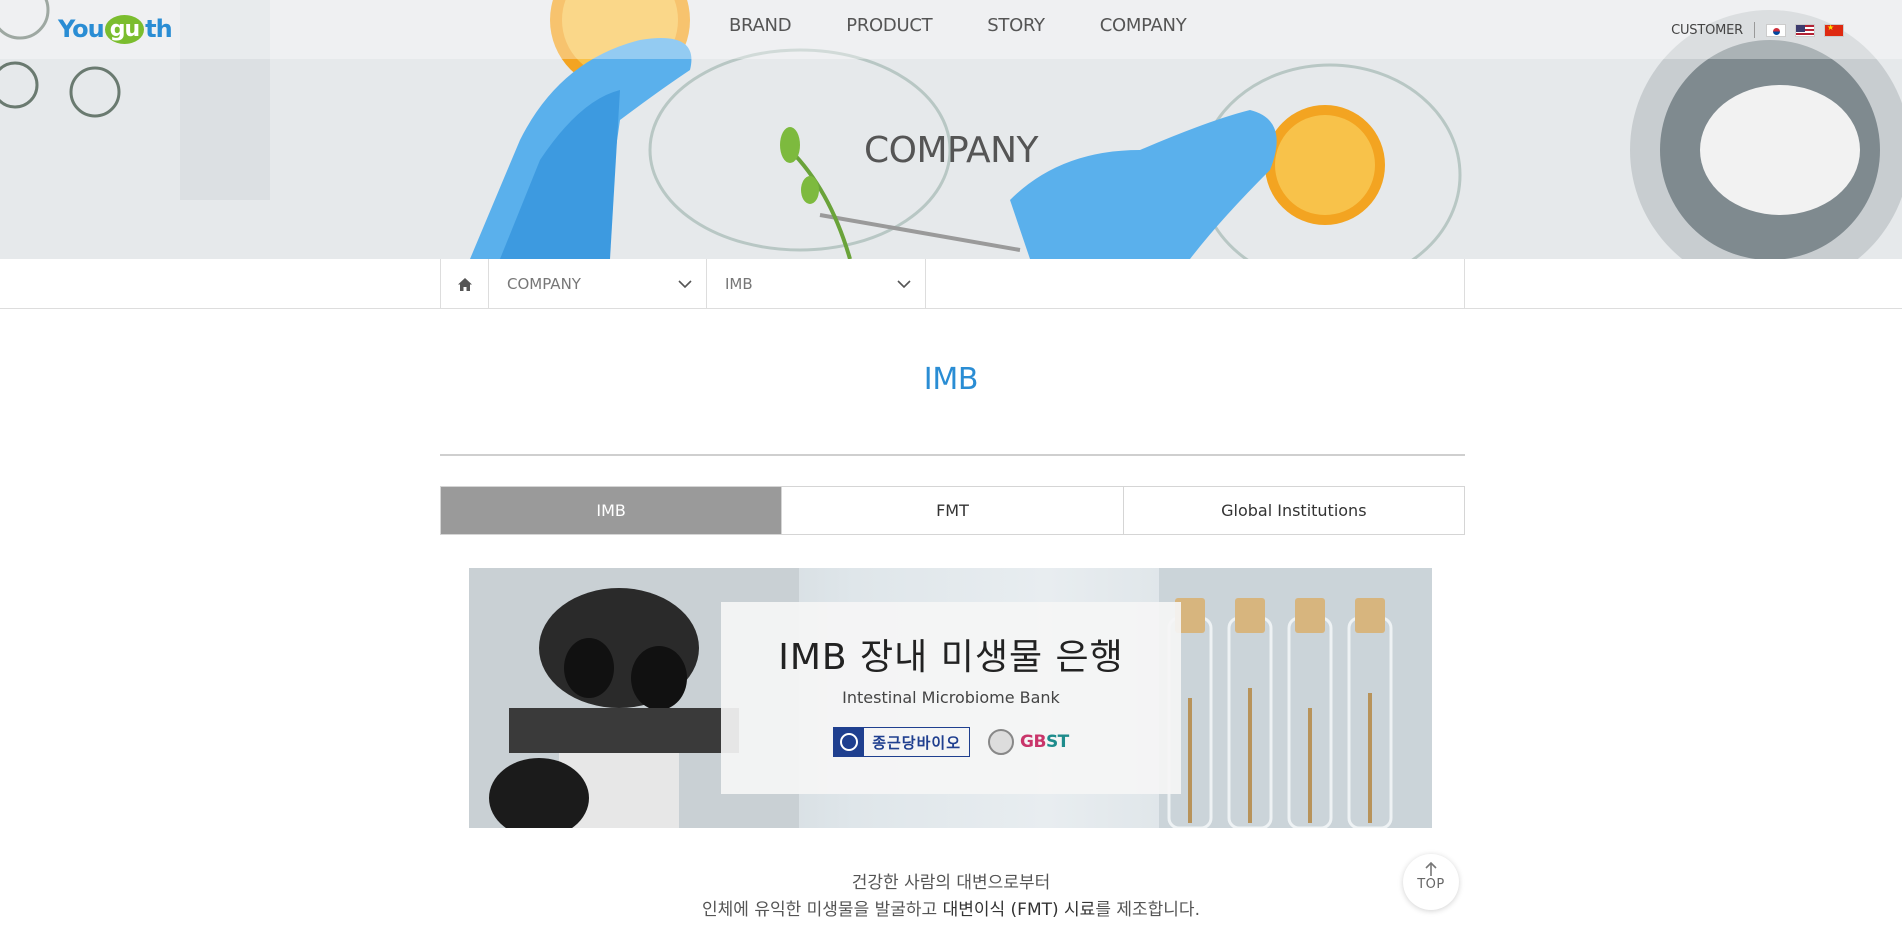 The width and height of the screenshot is (1902, 936). I want to click on home-icon, so click(464, 284).